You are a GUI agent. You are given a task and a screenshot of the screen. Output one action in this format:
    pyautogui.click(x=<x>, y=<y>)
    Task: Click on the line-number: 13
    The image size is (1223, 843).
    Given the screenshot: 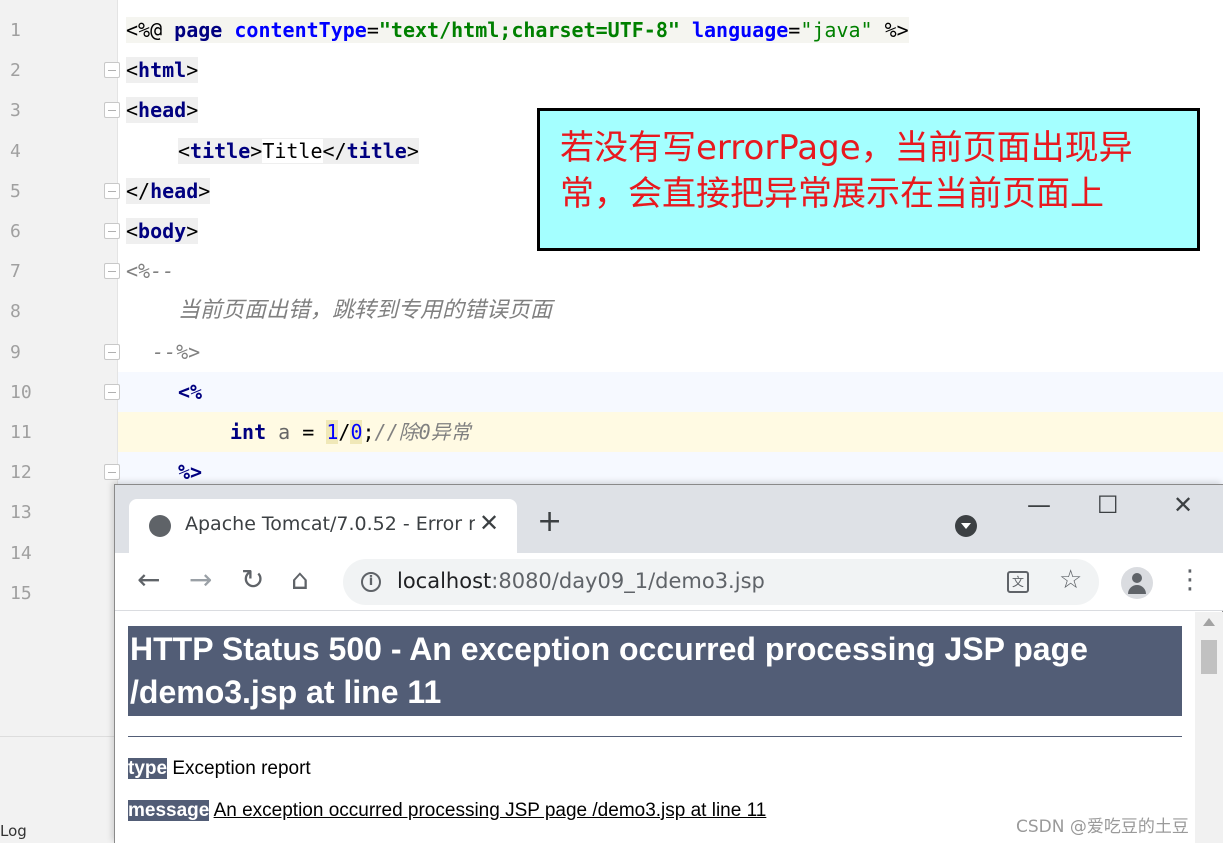 What is the action you would take?
    pyautogui.click(x=21, y=512)
    